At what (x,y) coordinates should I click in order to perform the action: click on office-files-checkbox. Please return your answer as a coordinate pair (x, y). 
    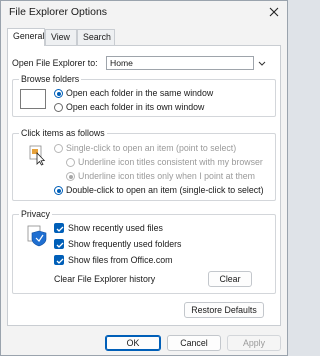
    Looking at the image, I should click on (59, 260).